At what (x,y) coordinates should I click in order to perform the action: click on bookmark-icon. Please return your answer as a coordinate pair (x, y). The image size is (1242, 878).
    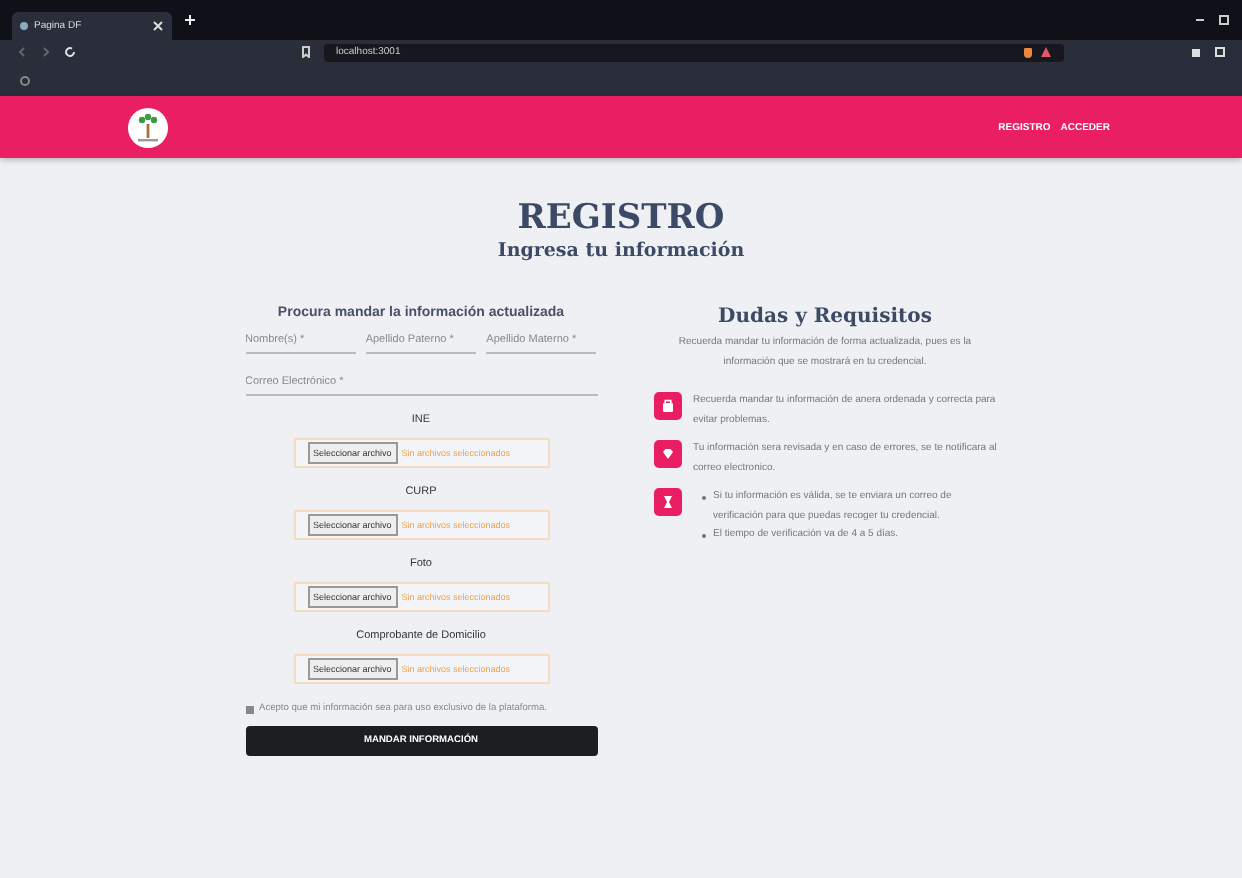
    Looking at the image, I should click on (306, 52).